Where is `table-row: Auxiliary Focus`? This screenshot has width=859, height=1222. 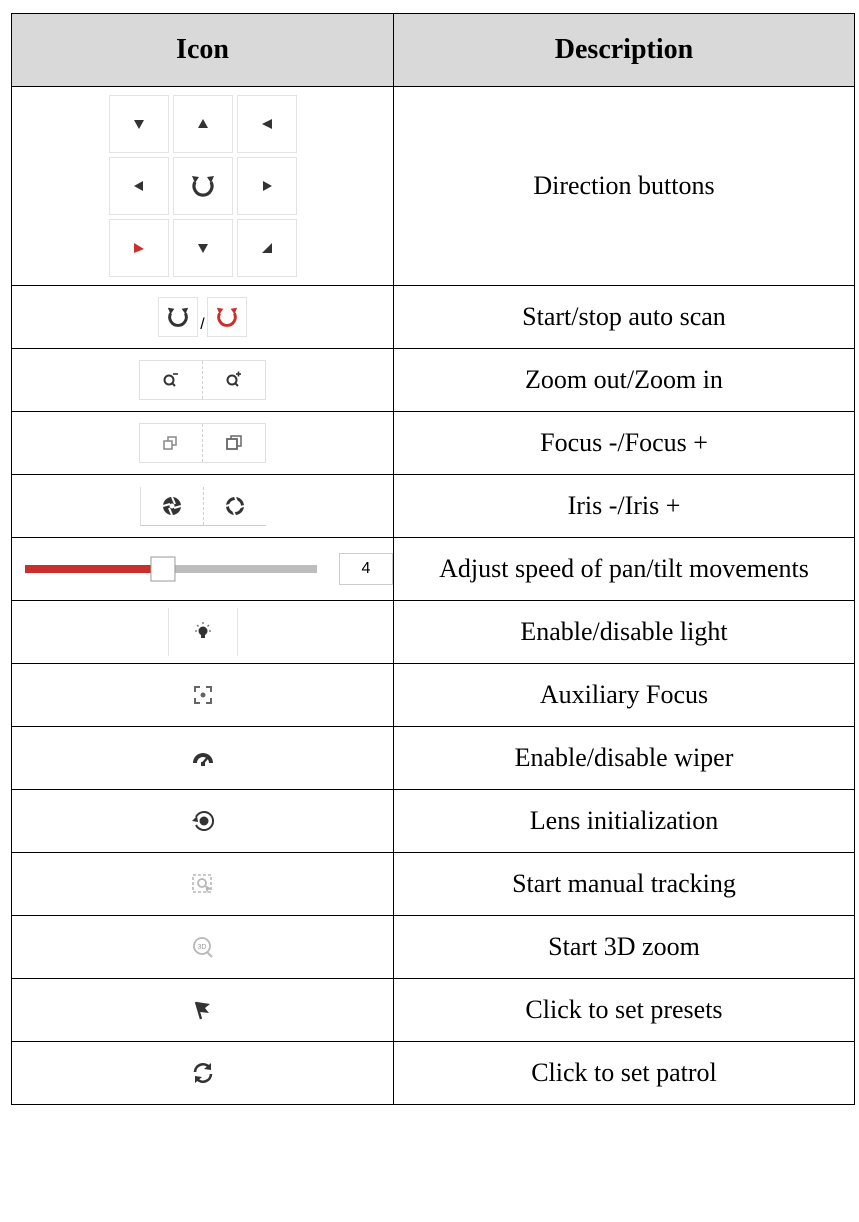 table-row: Auxiliary Focus is located at coordinates (433, 695).